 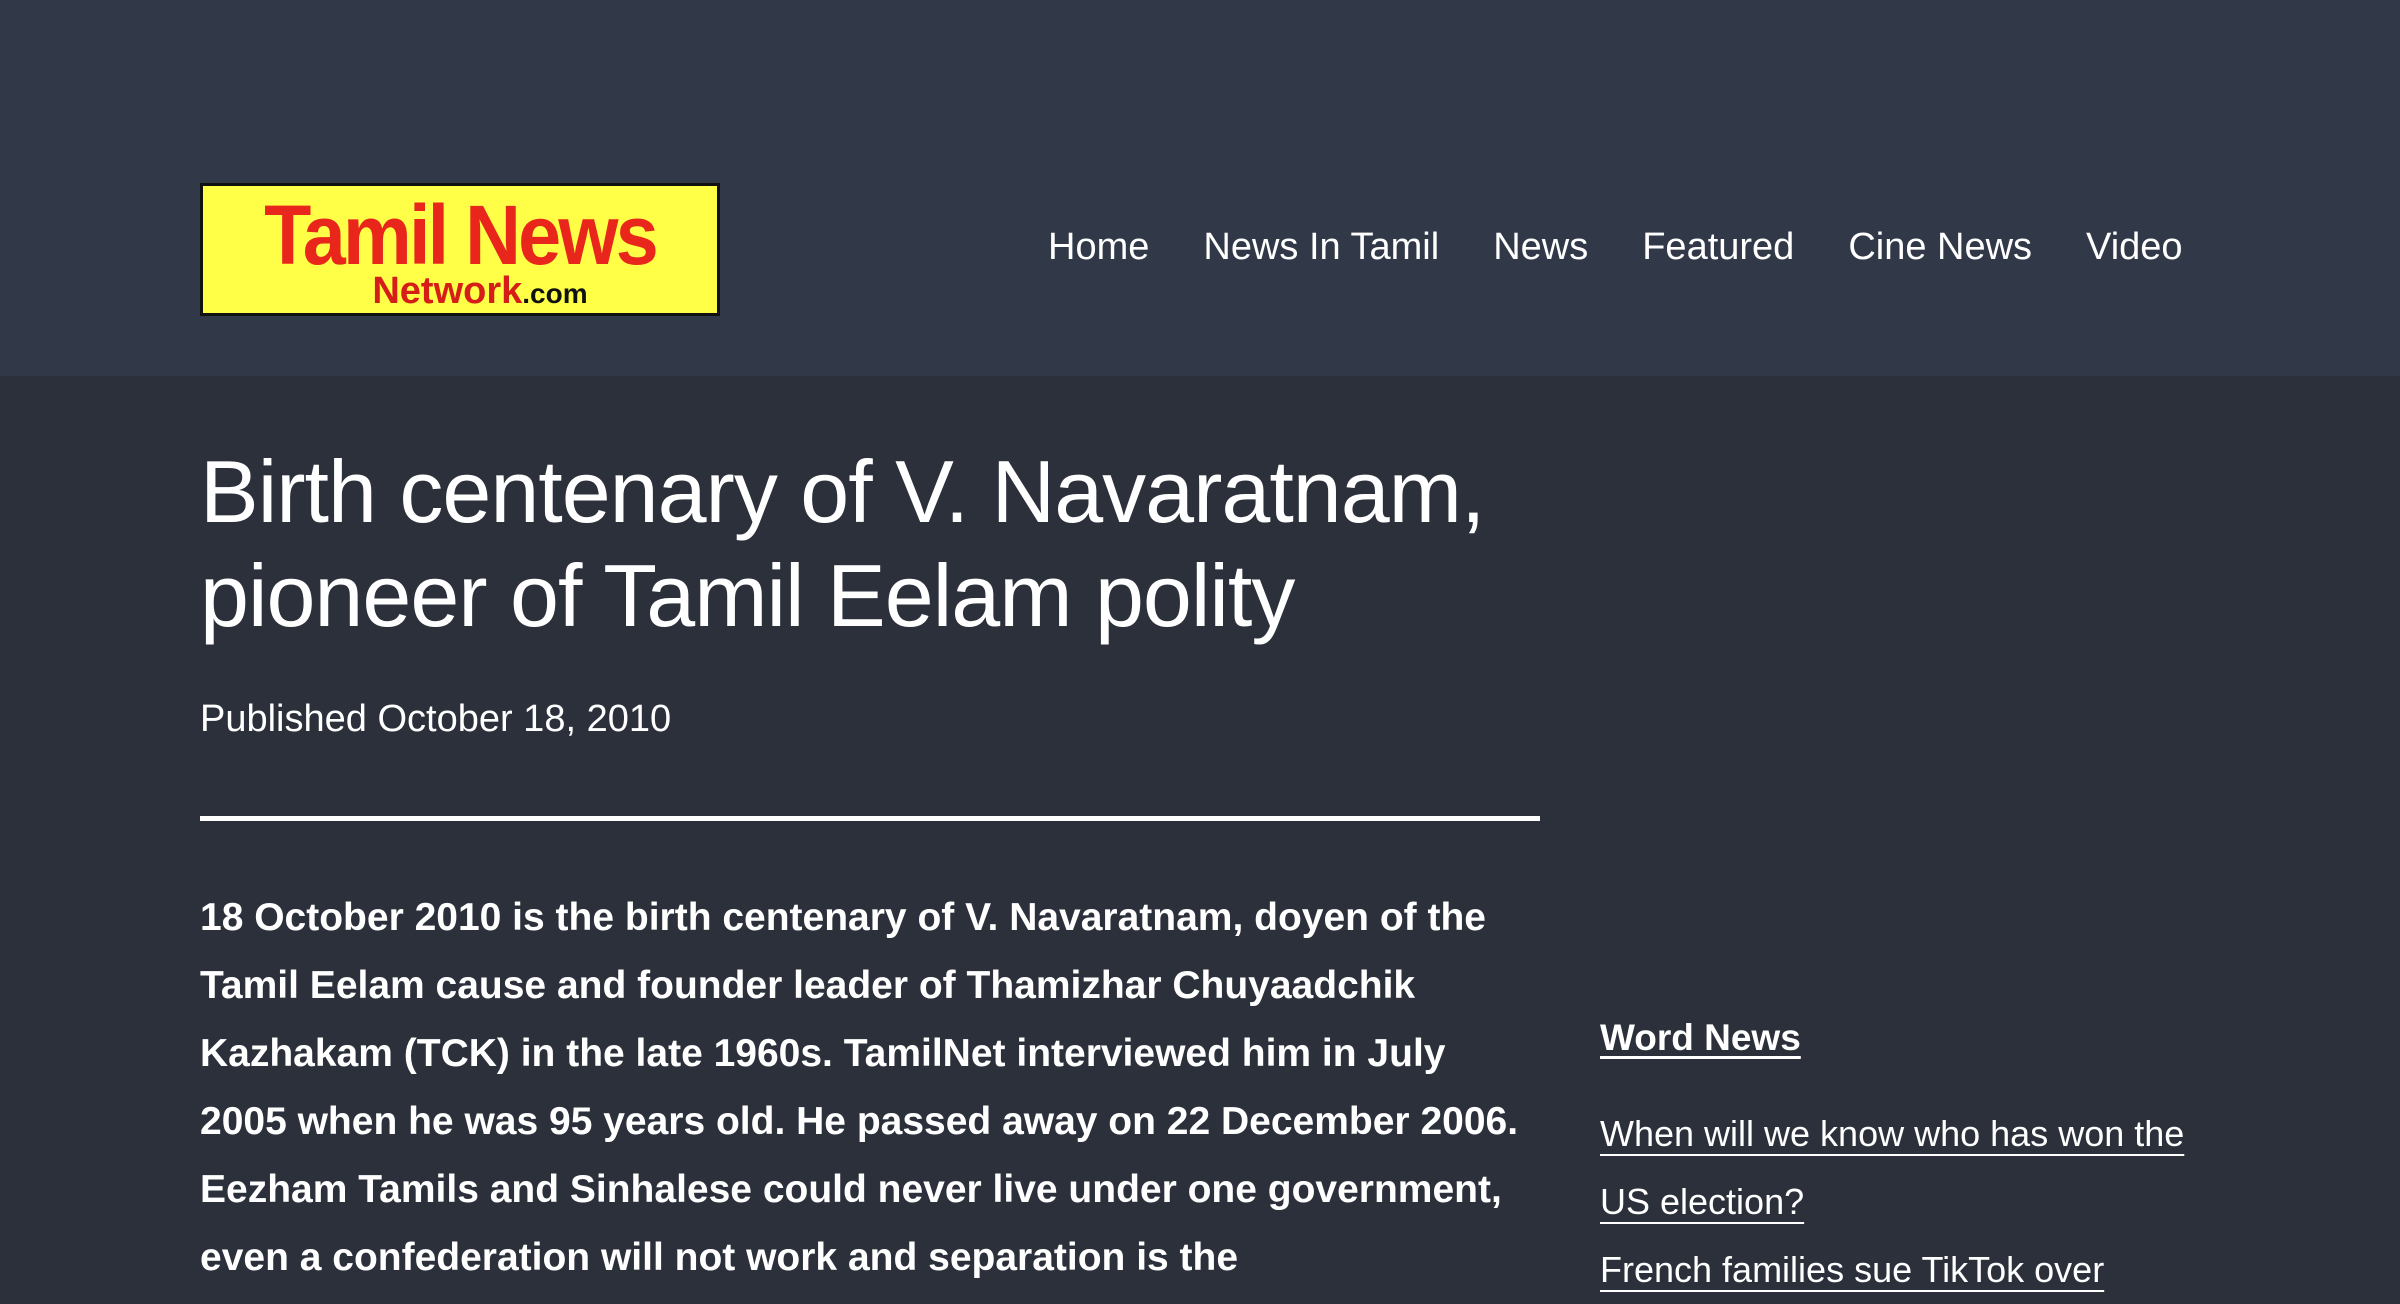 I want to click on logo-network-text: Network, so click(x=447, y=291).